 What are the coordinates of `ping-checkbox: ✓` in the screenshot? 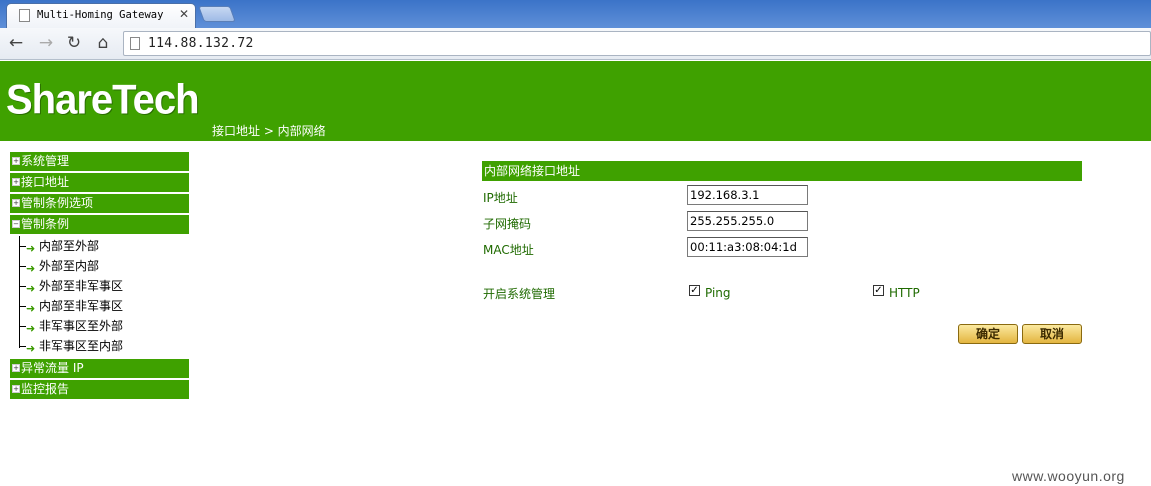 It's located at (694, 290).